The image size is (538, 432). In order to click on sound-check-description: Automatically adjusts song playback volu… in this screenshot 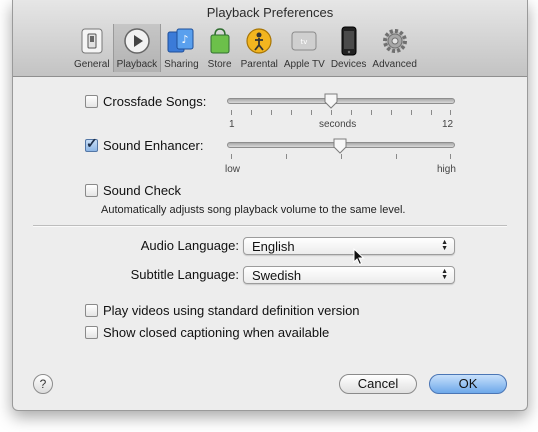, I will do `click(253, 210)`.